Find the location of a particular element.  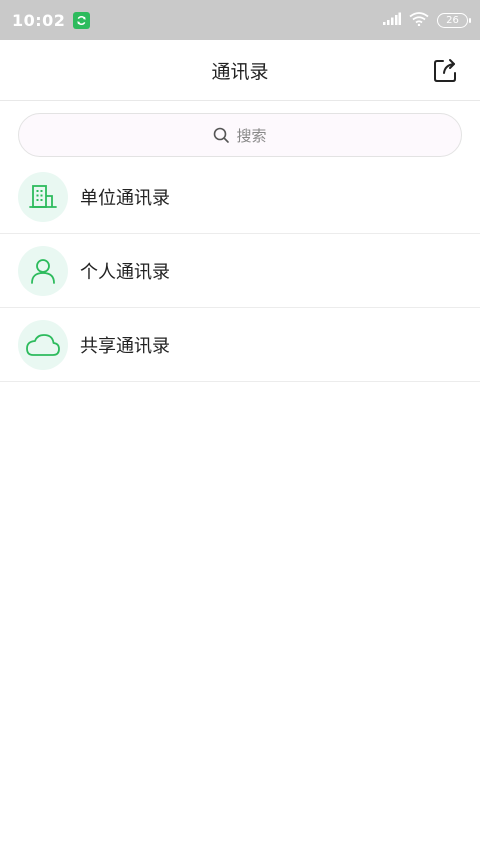

app-header: 通讯录 is located at coordinates (240, 70).